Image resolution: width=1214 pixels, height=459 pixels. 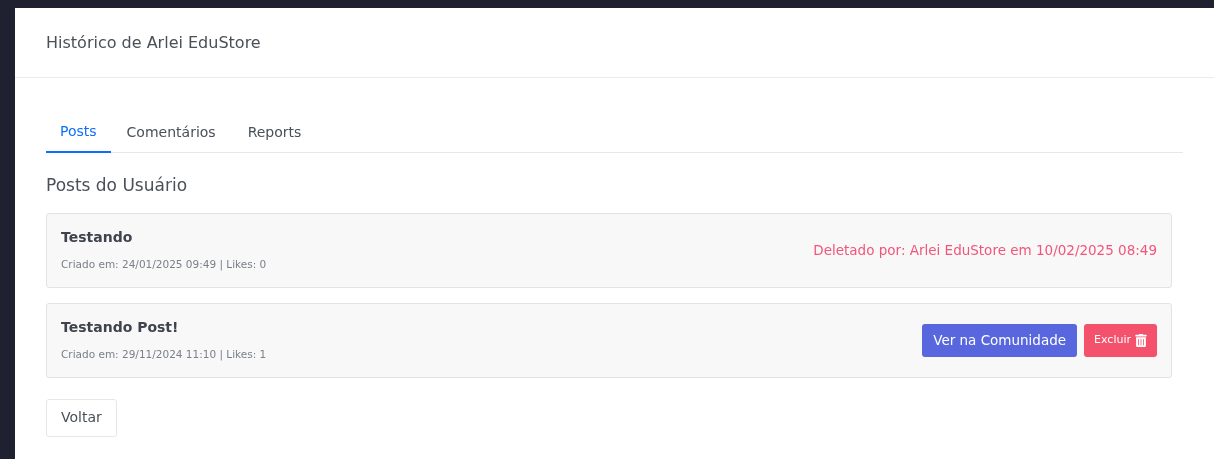 I want to click on trash-icon, so click(x=1141, y=340).